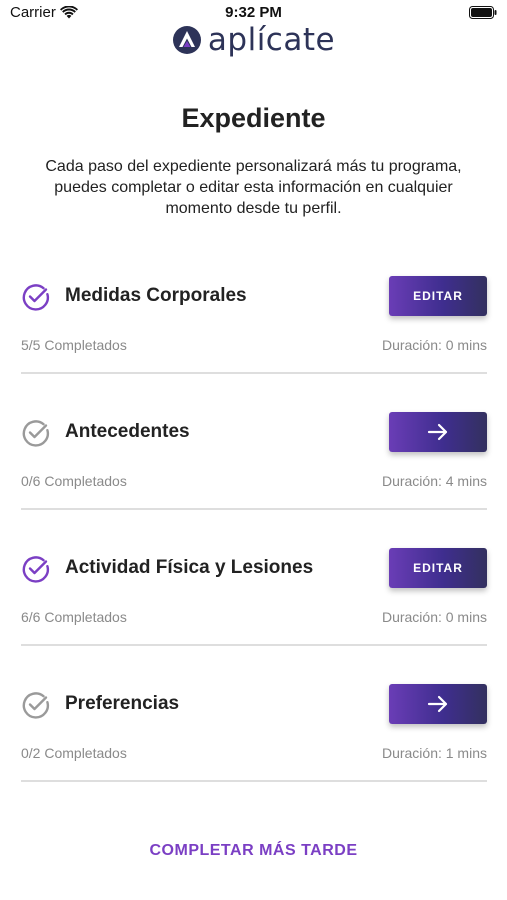 This screenshot has height=900, width=507. Describe the element at coordinates (253, 12) in the screenshot. I see `status-time: 9:32 PM` at that location.